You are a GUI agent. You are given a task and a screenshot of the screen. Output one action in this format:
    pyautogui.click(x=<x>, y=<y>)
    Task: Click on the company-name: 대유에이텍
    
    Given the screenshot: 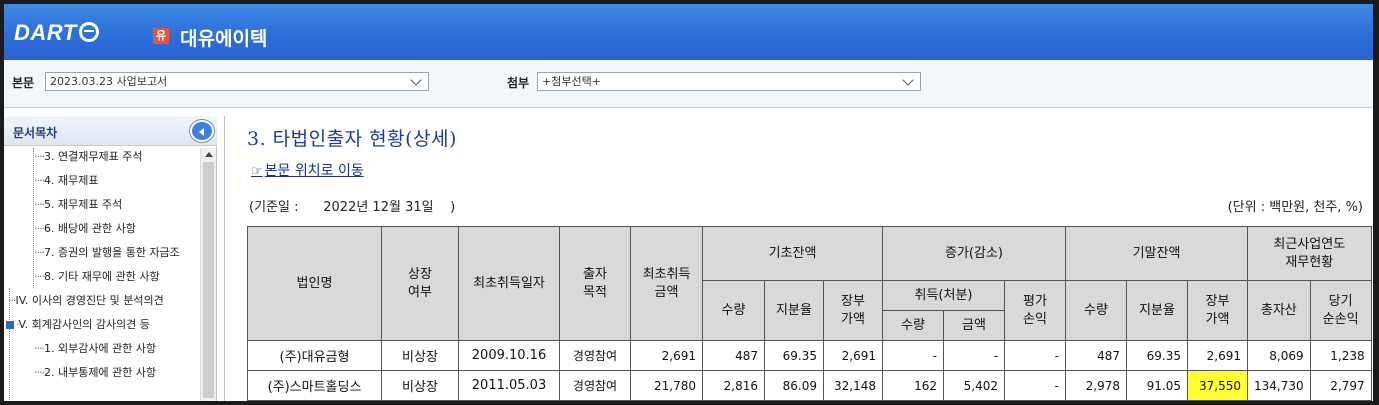 What is the action you would take?
    pyautogui.click(x=224, y=39)
    